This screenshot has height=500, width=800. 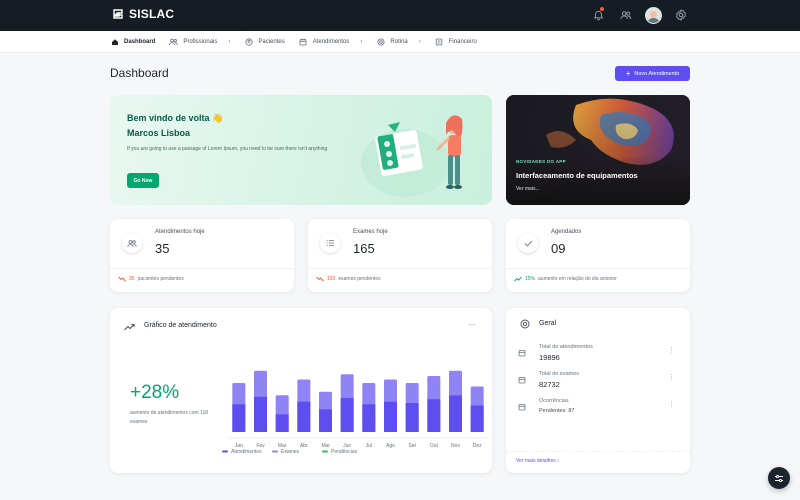 What do you see at coordinates (434, 446) in the screenshot?
I see `x-tick-label: Out` at bounding box center [434, 446].